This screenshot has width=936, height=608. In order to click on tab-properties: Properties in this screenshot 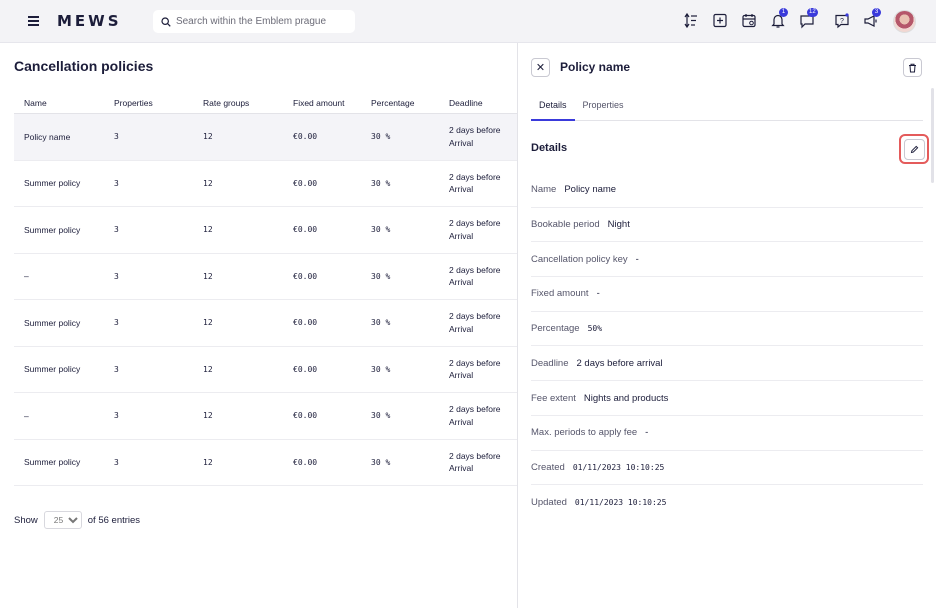, I will do `click(603, 108)`.